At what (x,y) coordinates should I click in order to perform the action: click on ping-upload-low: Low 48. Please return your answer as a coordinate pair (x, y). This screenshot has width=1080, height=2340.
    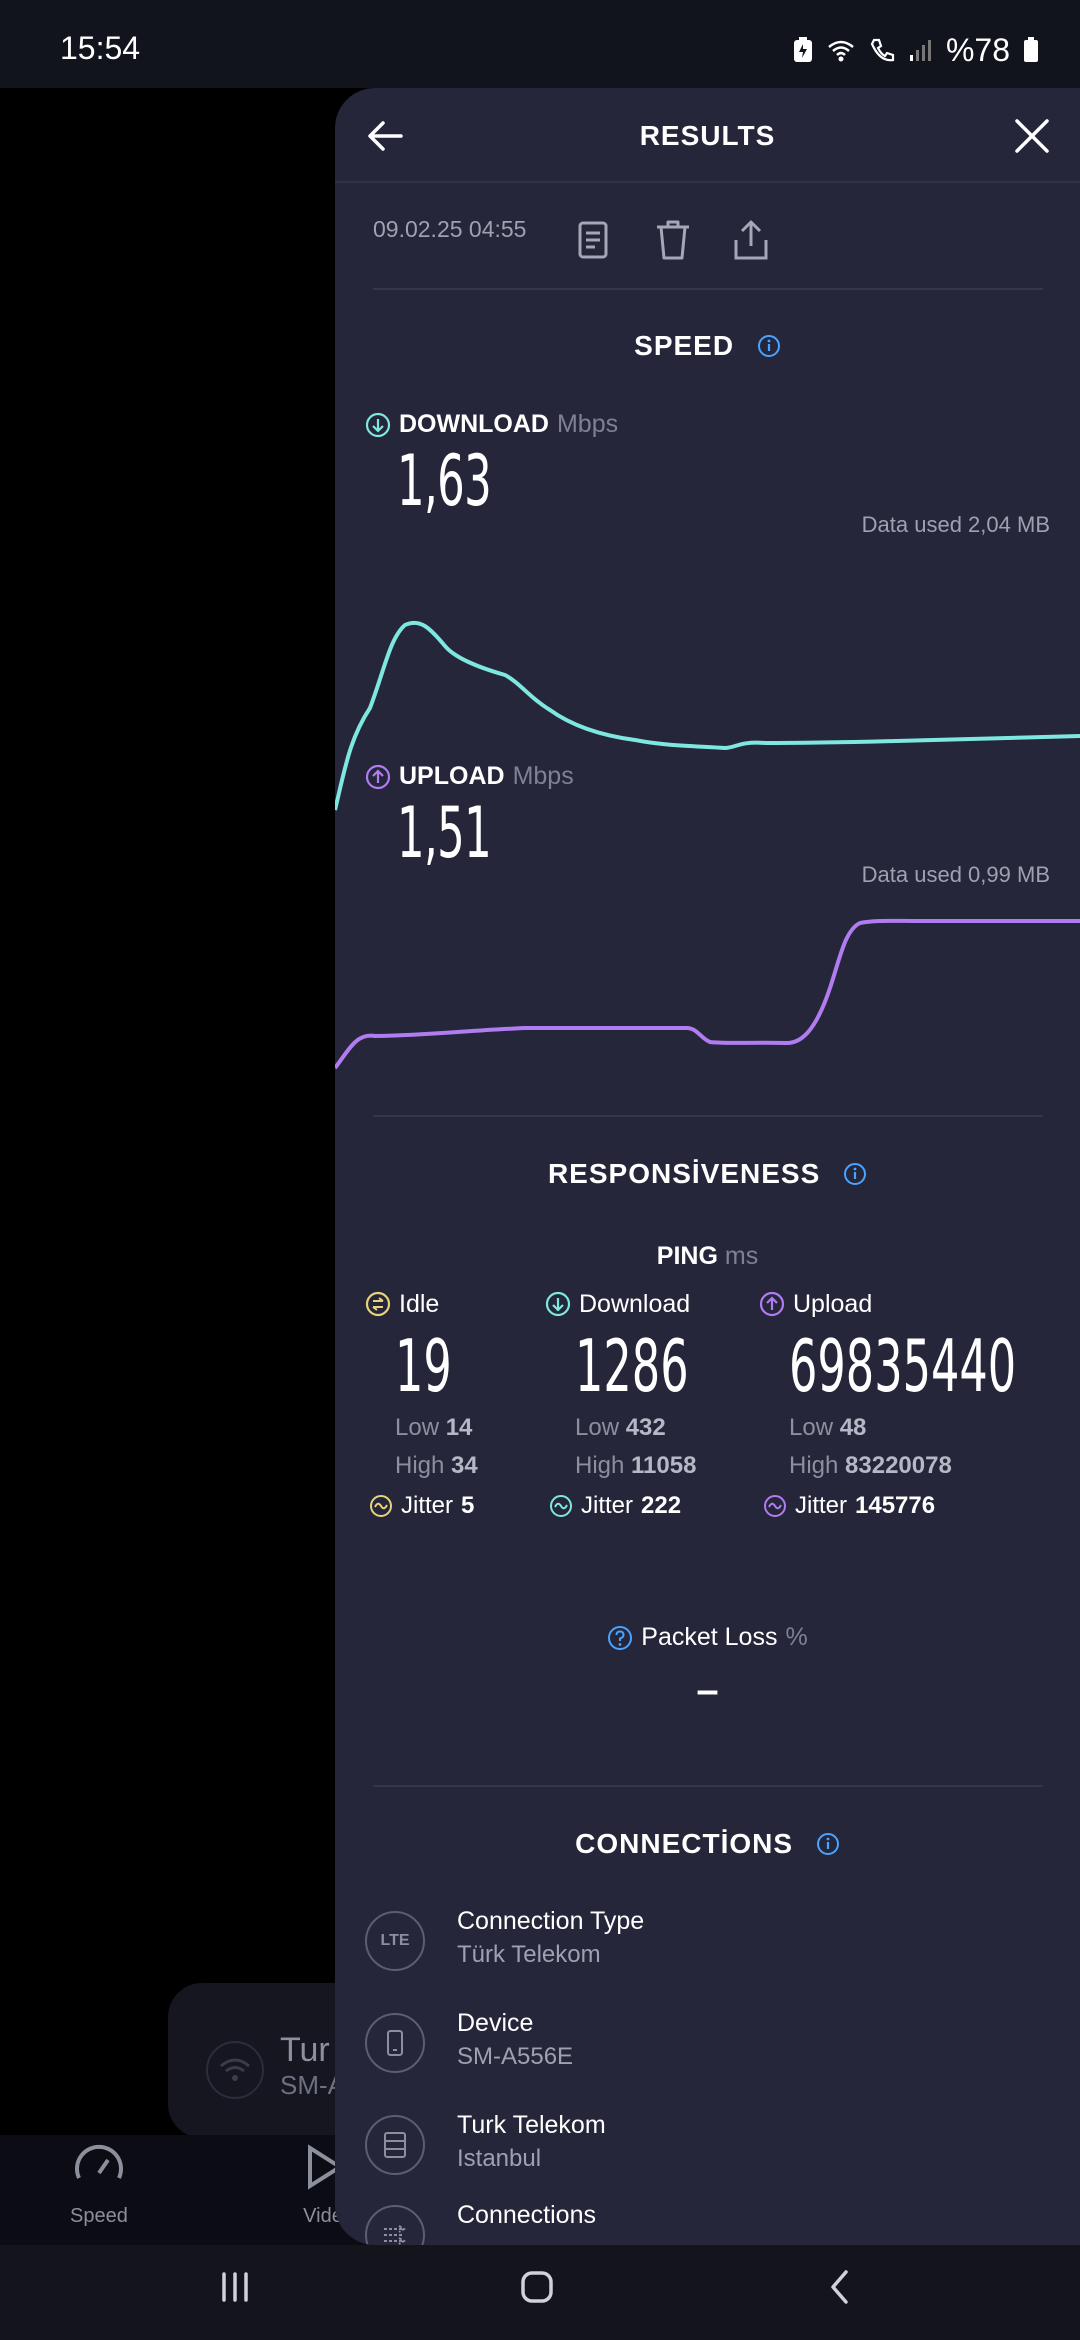
    Looking at the image, I should click on (934, 1429).